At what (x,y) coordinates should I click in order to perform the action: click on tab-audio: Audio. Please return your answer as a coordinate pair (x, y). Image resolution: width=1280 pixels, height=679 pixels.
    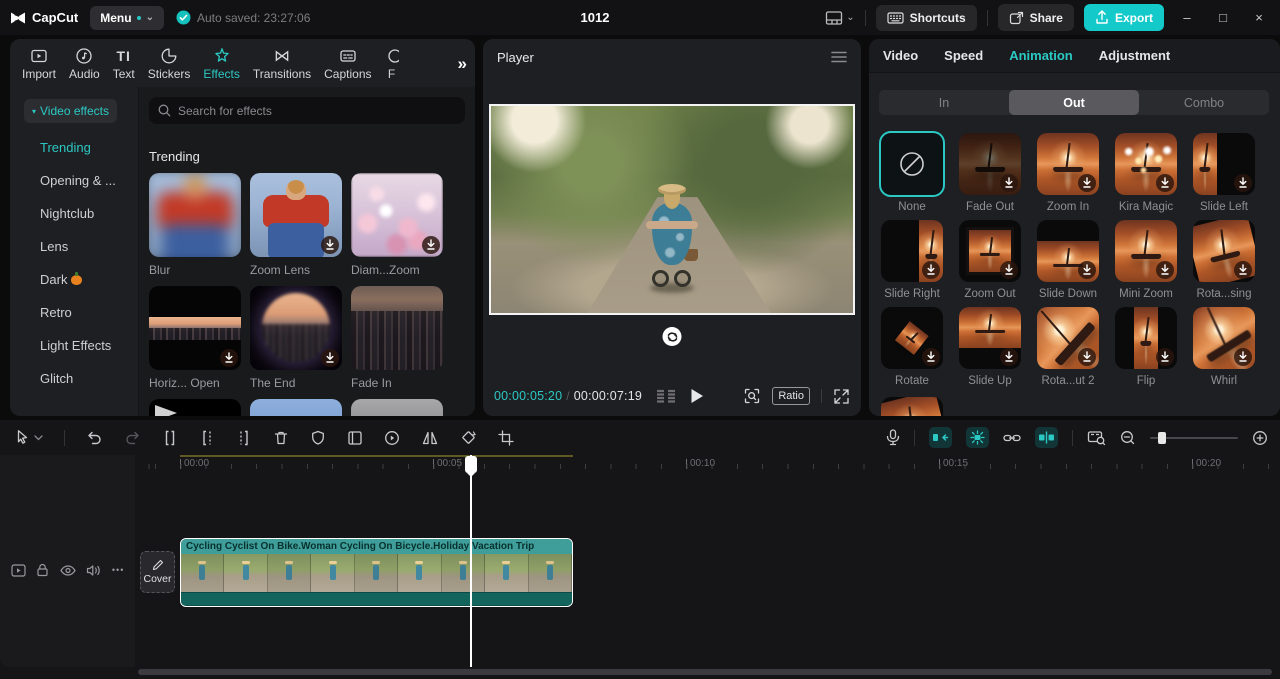
    Looking at the image, I should click on (84, 64).